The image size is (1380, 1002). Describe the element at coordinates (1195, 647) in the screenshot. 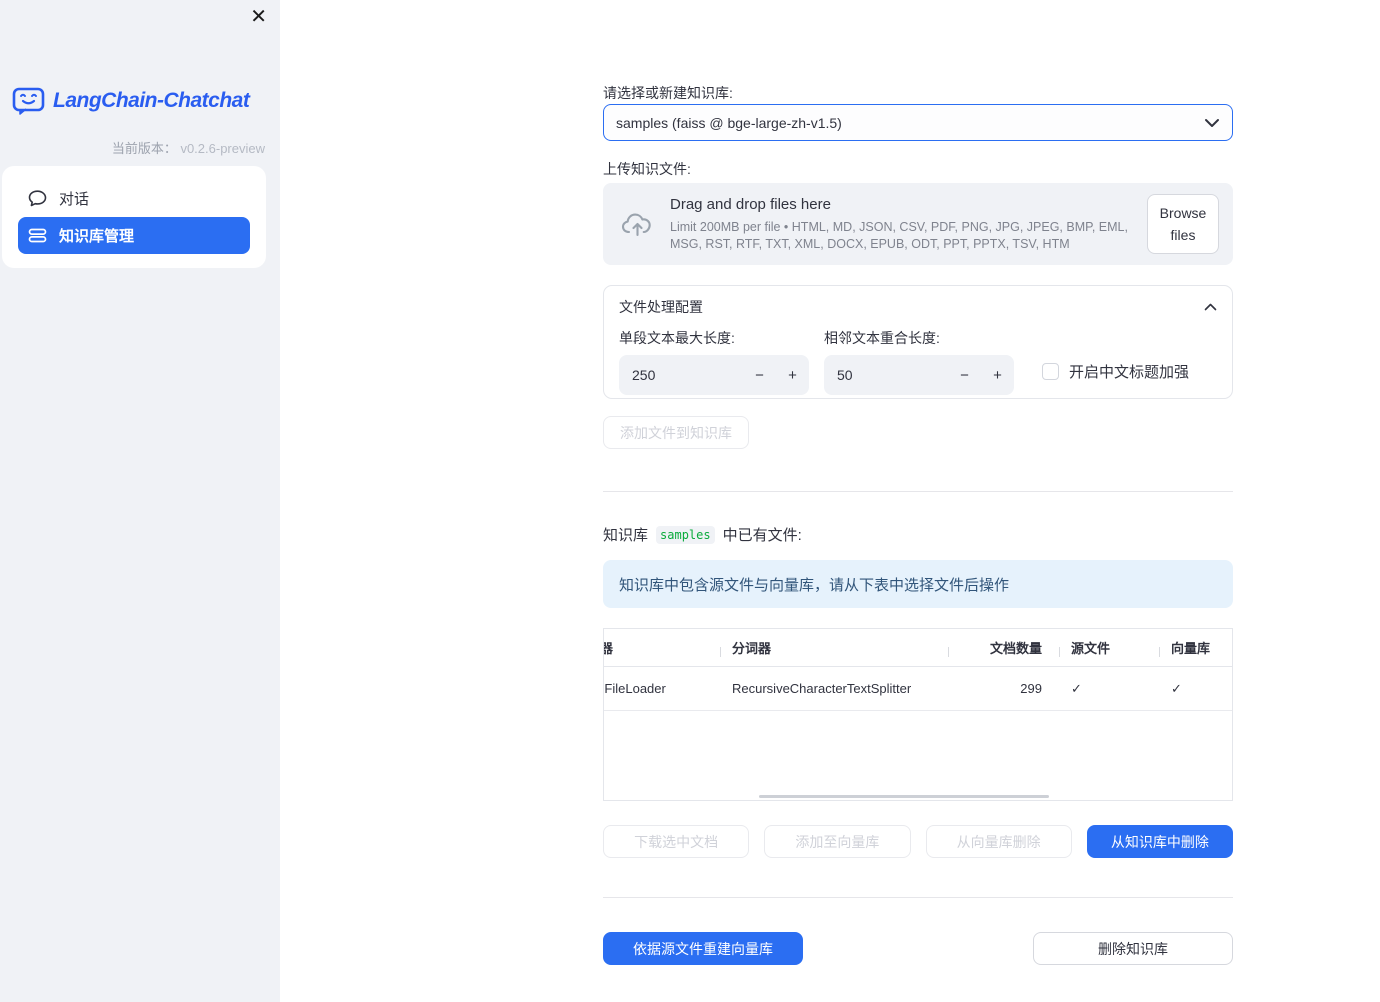

I see `col-header-vector-store: 向量库` at that location.